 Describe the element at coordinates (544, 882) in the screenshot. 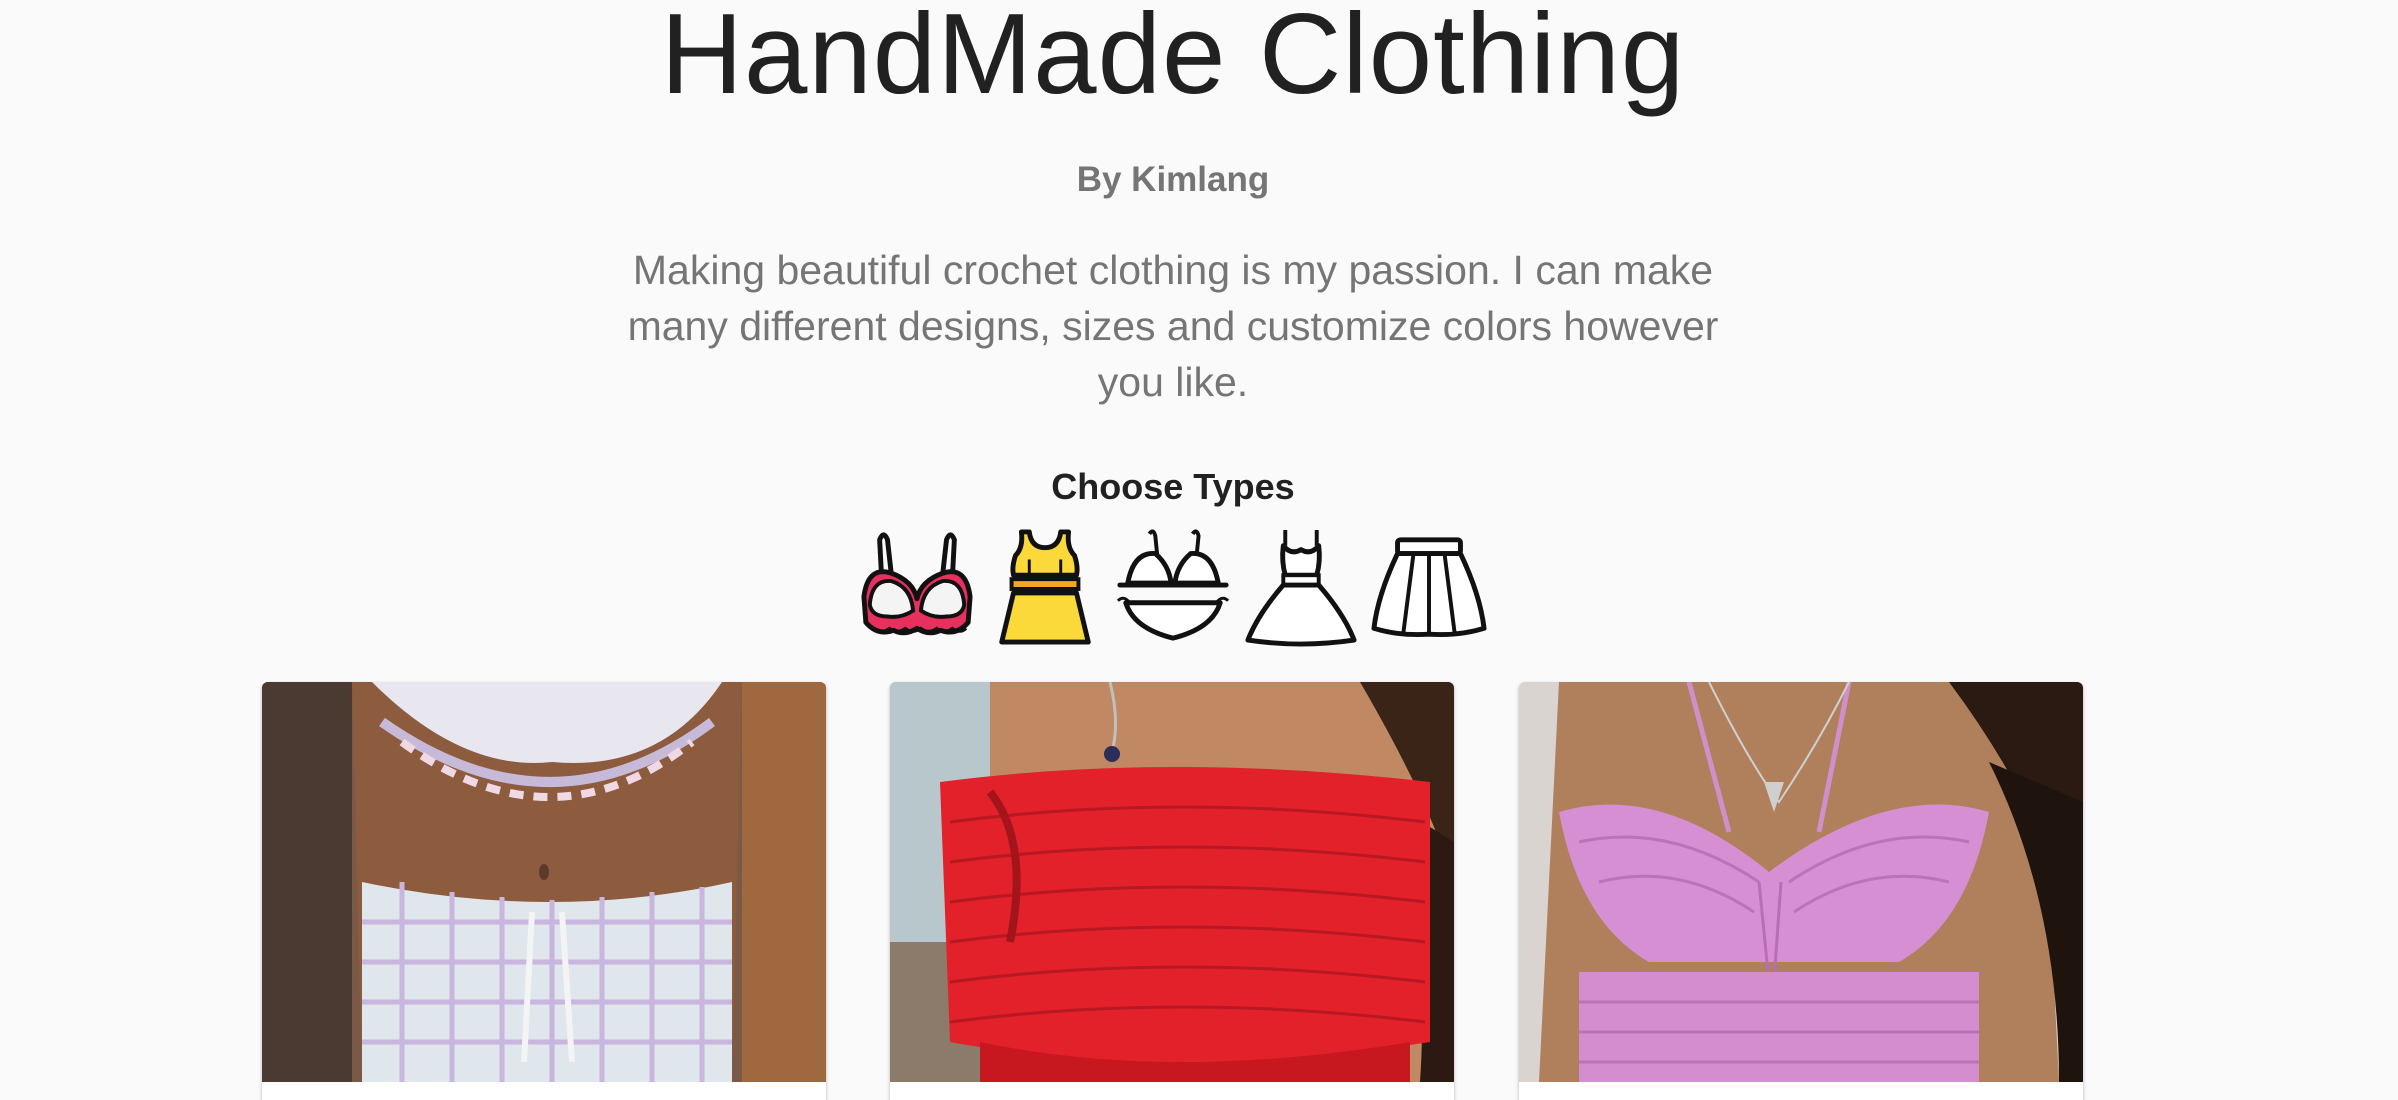

I see `product-image-pastel-set` at that location.